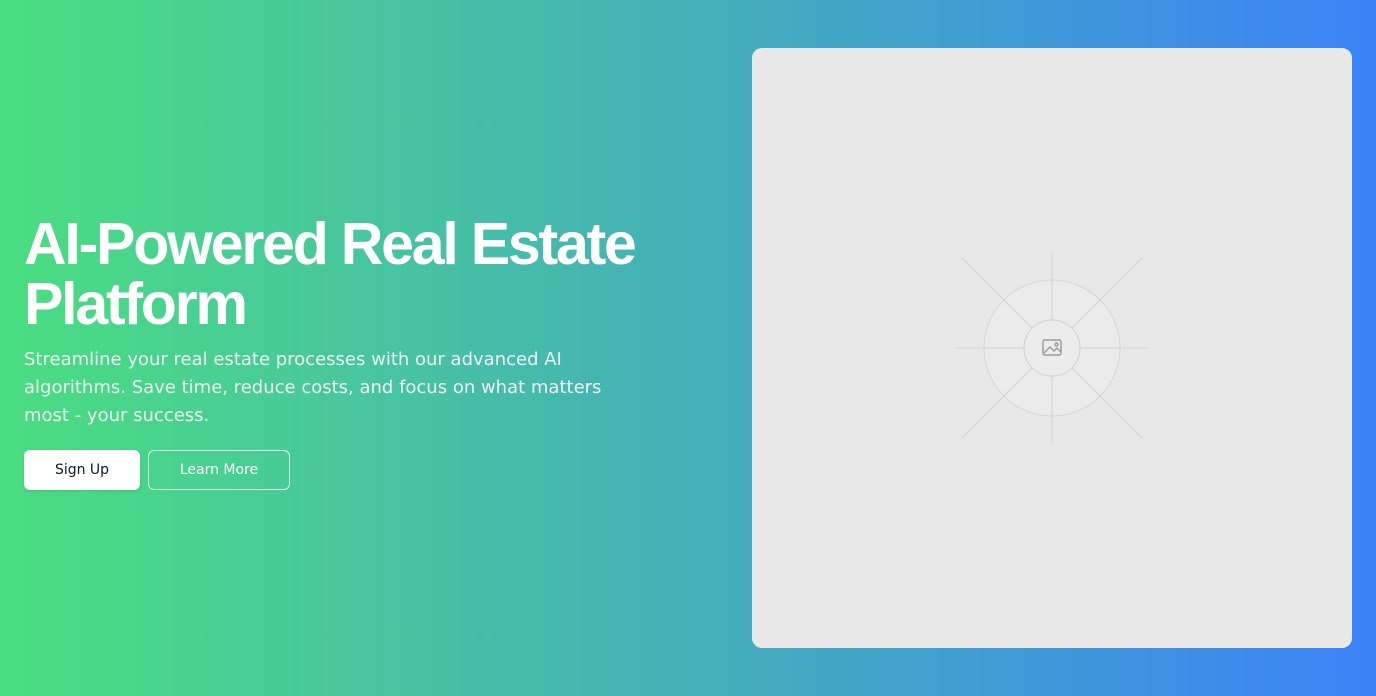 The image size is (1376, 696). I want to click on sign-up-button: Sign Up, so click(82, 470).